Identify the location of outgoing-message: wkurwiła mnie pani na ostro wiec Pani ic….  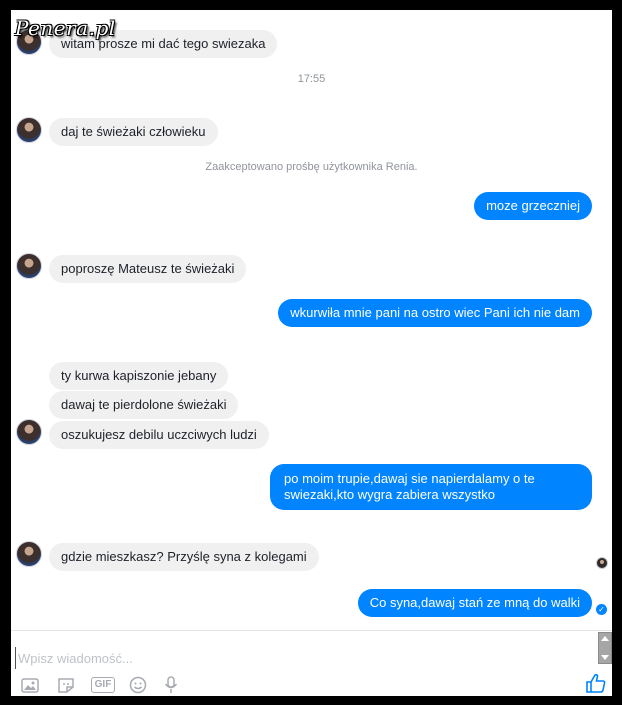
(435, 313).